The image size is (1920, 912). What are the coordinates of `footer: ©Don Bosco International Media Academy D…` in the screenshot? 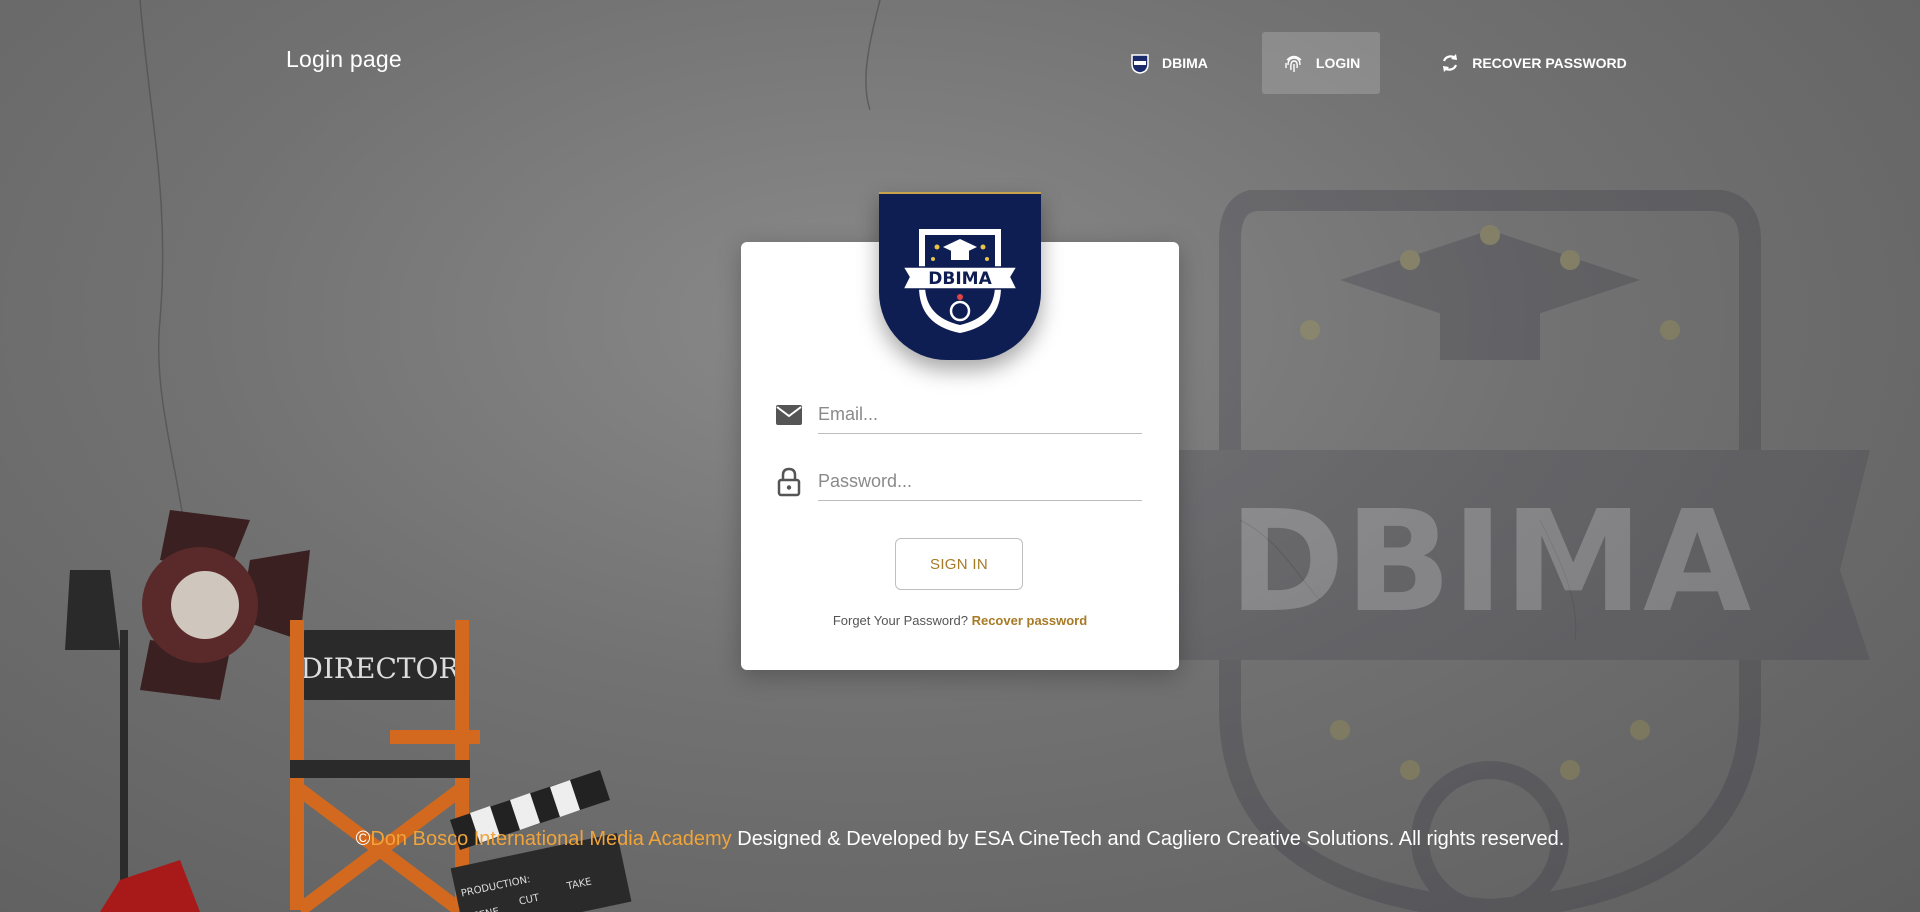 It's located at (960, 839).